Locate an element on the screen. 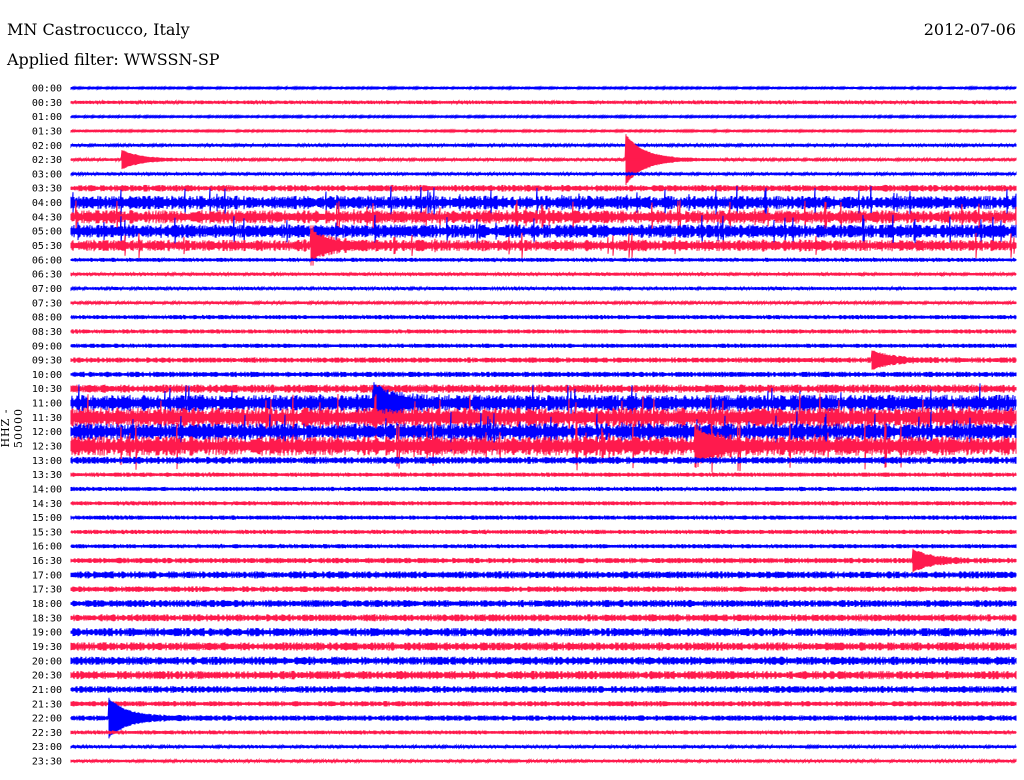 The height and width of the screenshot is (780, 1024). row-time-label: 19:30 is located at coordinates (47, 647).